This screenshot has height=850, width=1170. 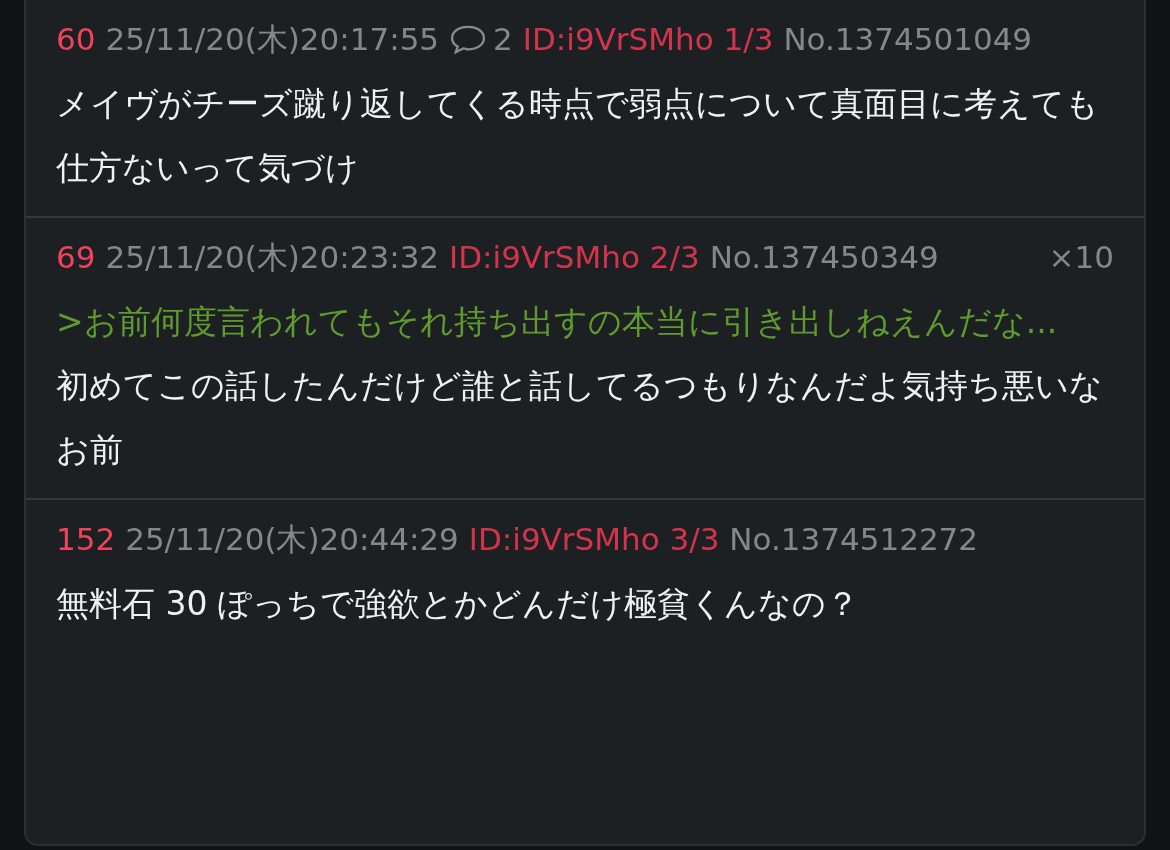 What do you see at coordinates (458, 604) in the screenshot?
I see `post-text: 無料石 30 ぽっちで強欲とかどんだけ極貧くんなの？` at bounding box center [458, 604].